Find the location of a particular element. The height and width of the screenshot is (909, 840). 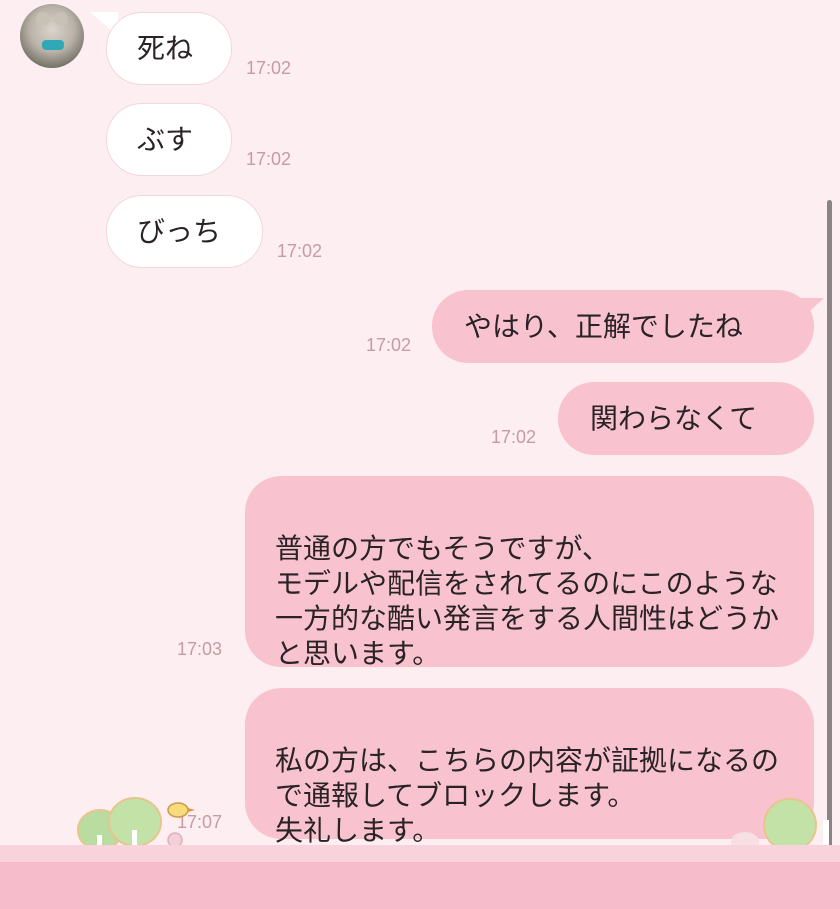

outgoing-message-bubble: やはり、正解でしたね is located at coordinates (623, 326).